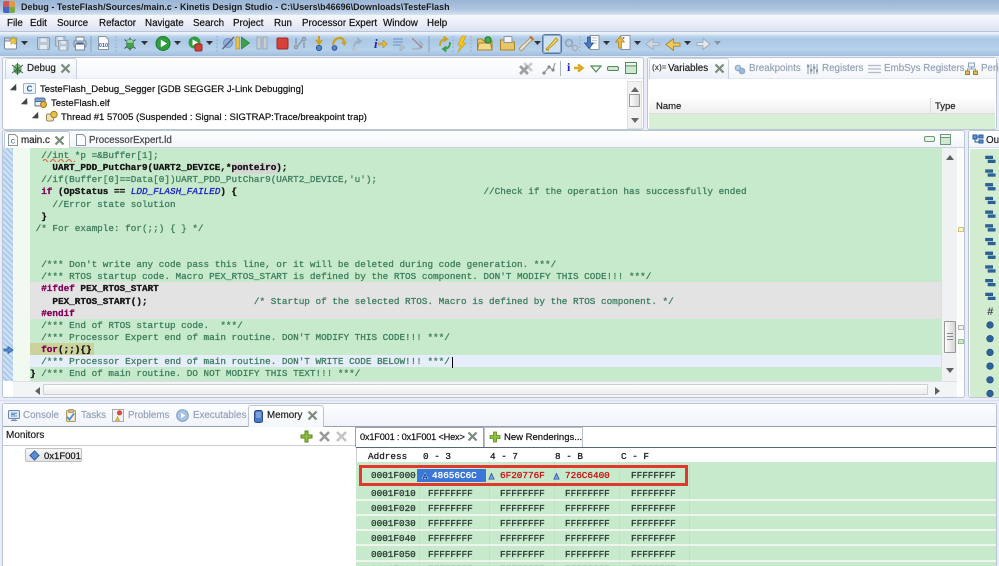  I want to click on svg-text: c, so click(13, 142).